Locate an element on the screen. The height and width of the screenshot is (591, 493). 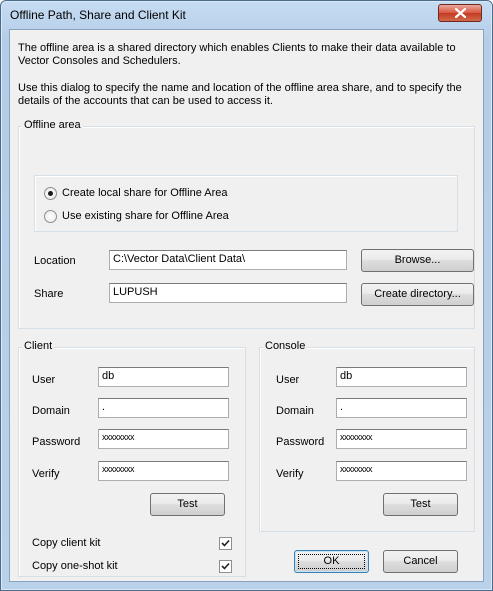
console-verify-input: xxxxxxxx is located at coordinates (401, 471).